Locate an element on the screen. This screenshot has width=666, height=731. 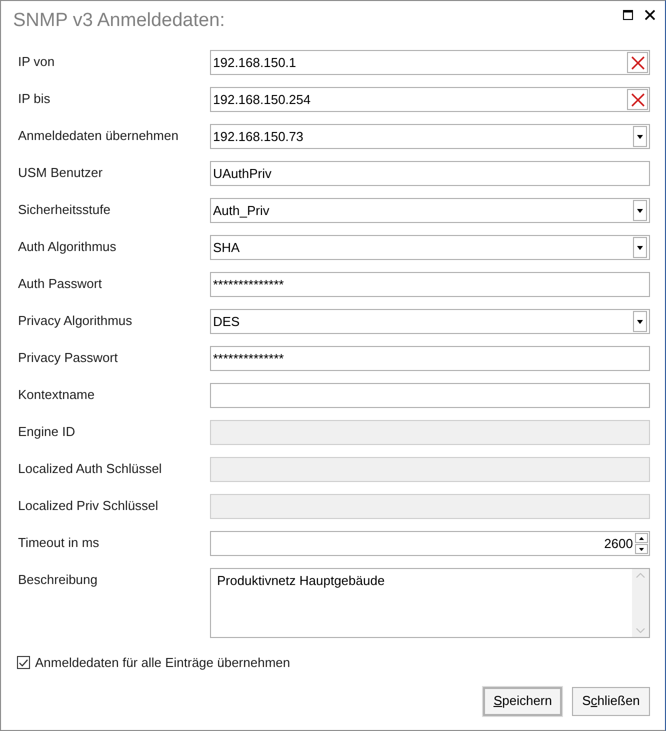
field-label: Privacy Passwort is located at coordinates (68, 358).